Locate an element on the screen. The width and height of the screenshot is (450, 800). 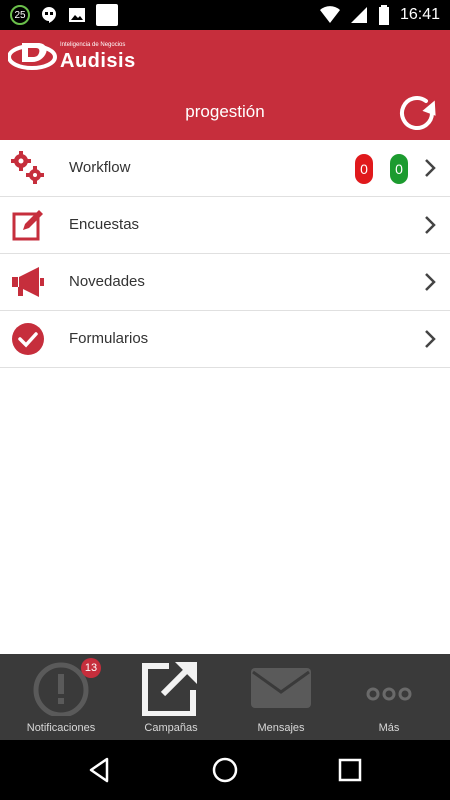
bottom-tab-bar: 13 Notificaciones Campañas Mensajes Más is located at coordinates (225, 697).